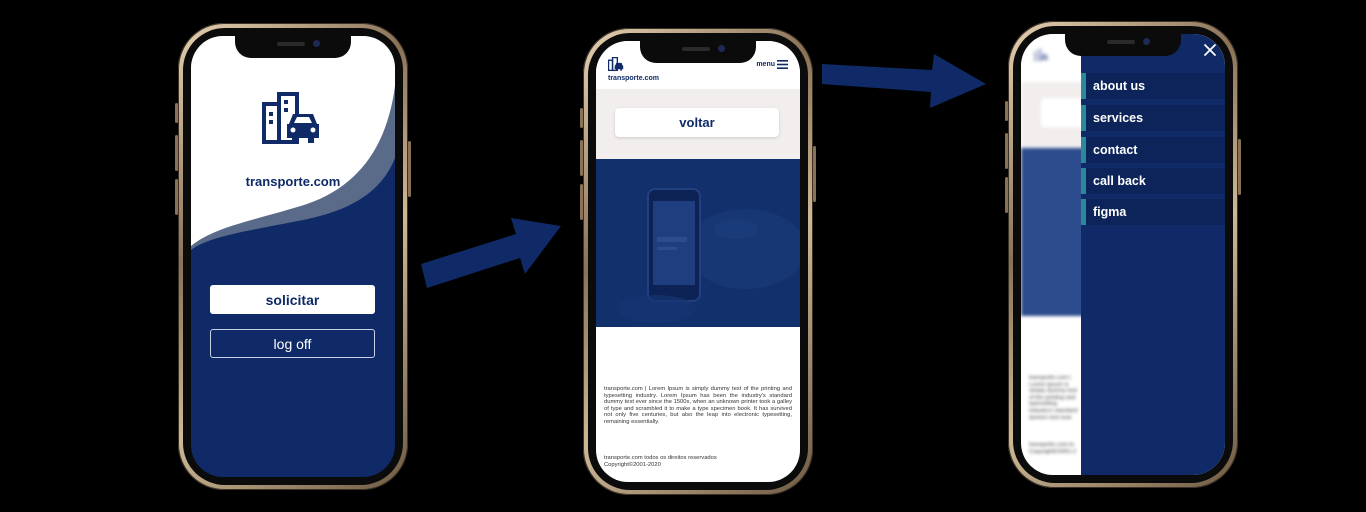 Image resolution: width=1366 pixels, height=512 pixels. I want to click on menu-item-services: services, so click(1153, 118).